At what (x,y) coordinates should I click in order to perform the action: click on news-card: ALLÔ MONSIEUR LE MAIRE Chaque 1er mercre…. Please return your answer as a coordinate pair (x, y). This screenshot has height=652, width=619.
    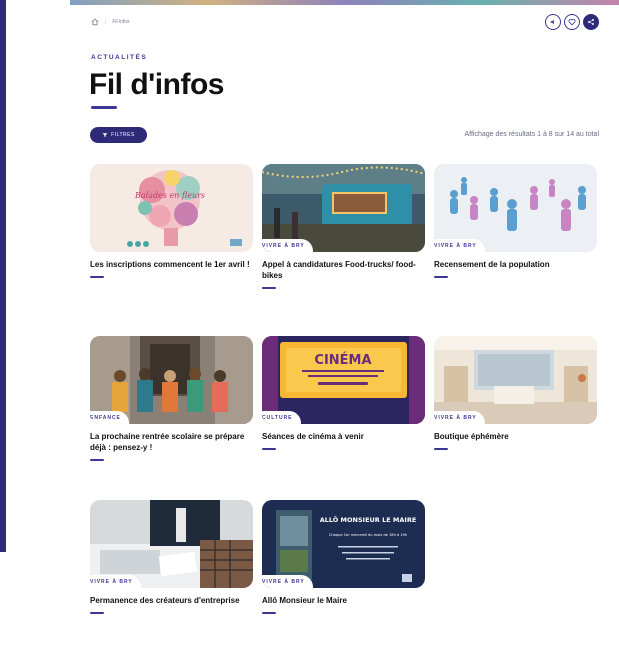
    Looking at the image, I should click on (343, 557).